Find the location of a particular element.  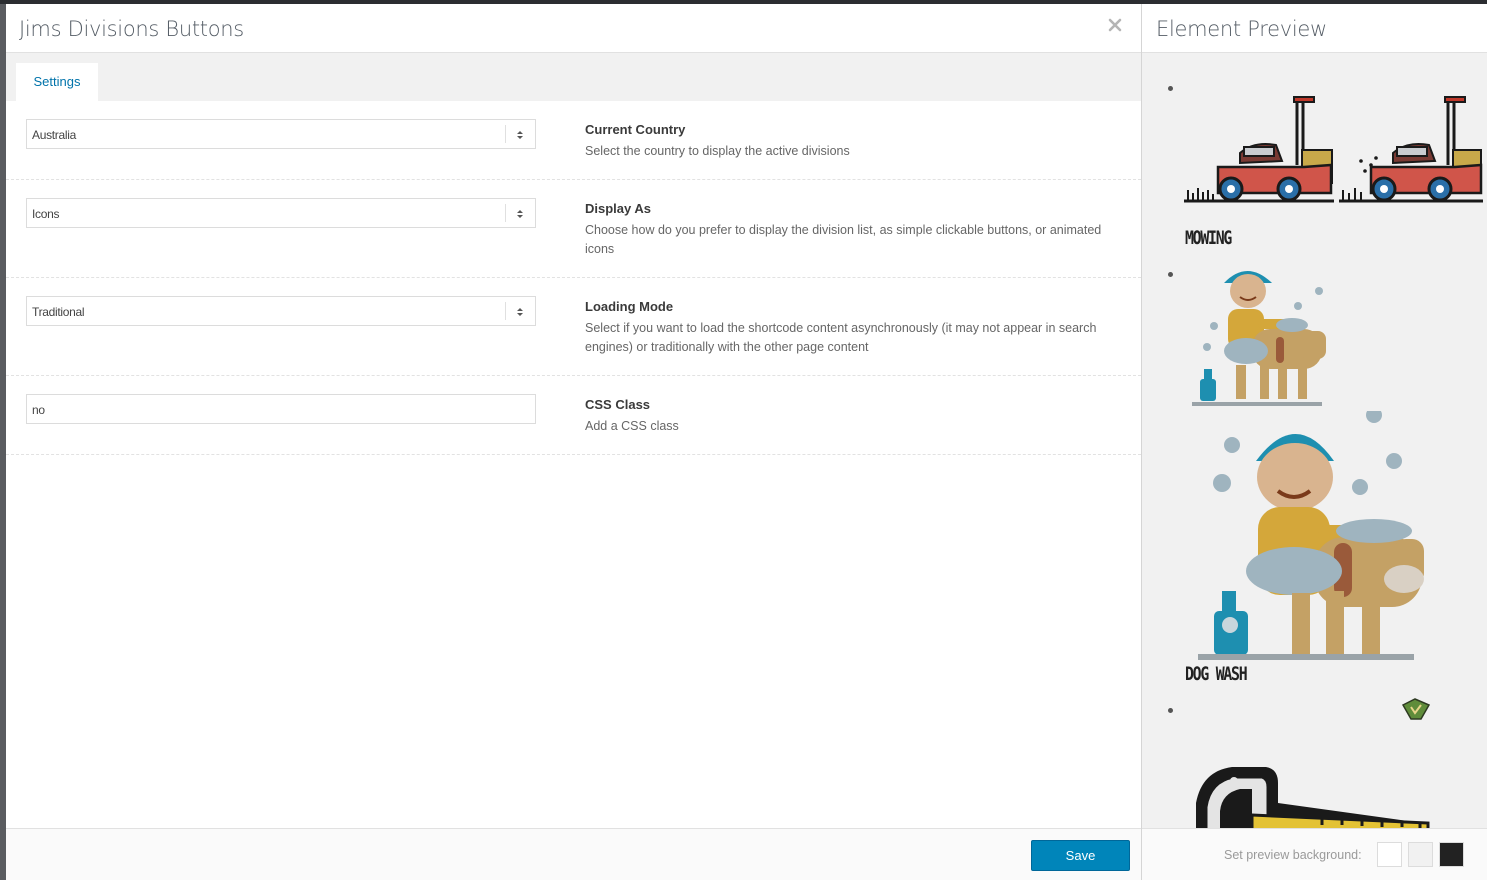

preview-header: Element Preview is located at coordinates (1314, 28).